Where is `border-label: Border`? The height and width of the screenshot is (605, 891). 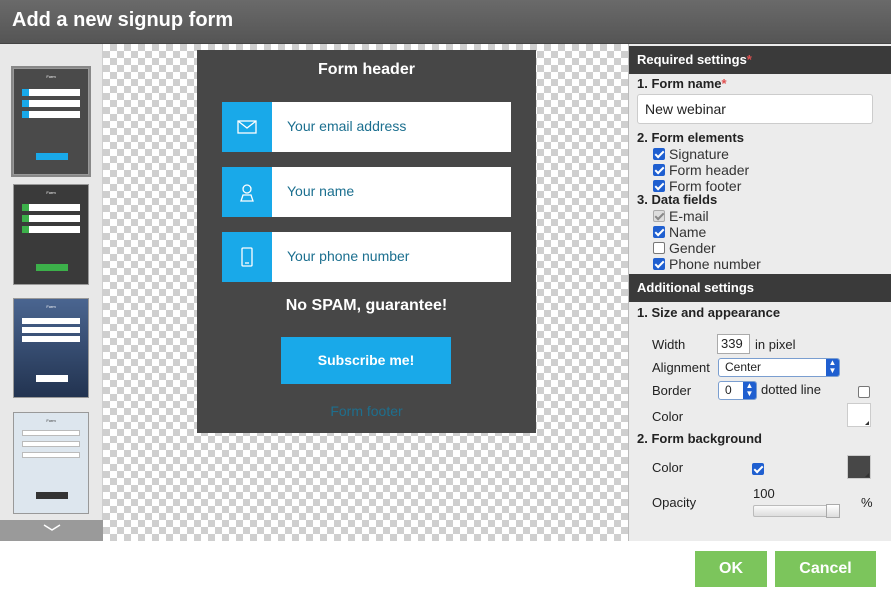
border-label: Border is located at coordinates (672, 390).